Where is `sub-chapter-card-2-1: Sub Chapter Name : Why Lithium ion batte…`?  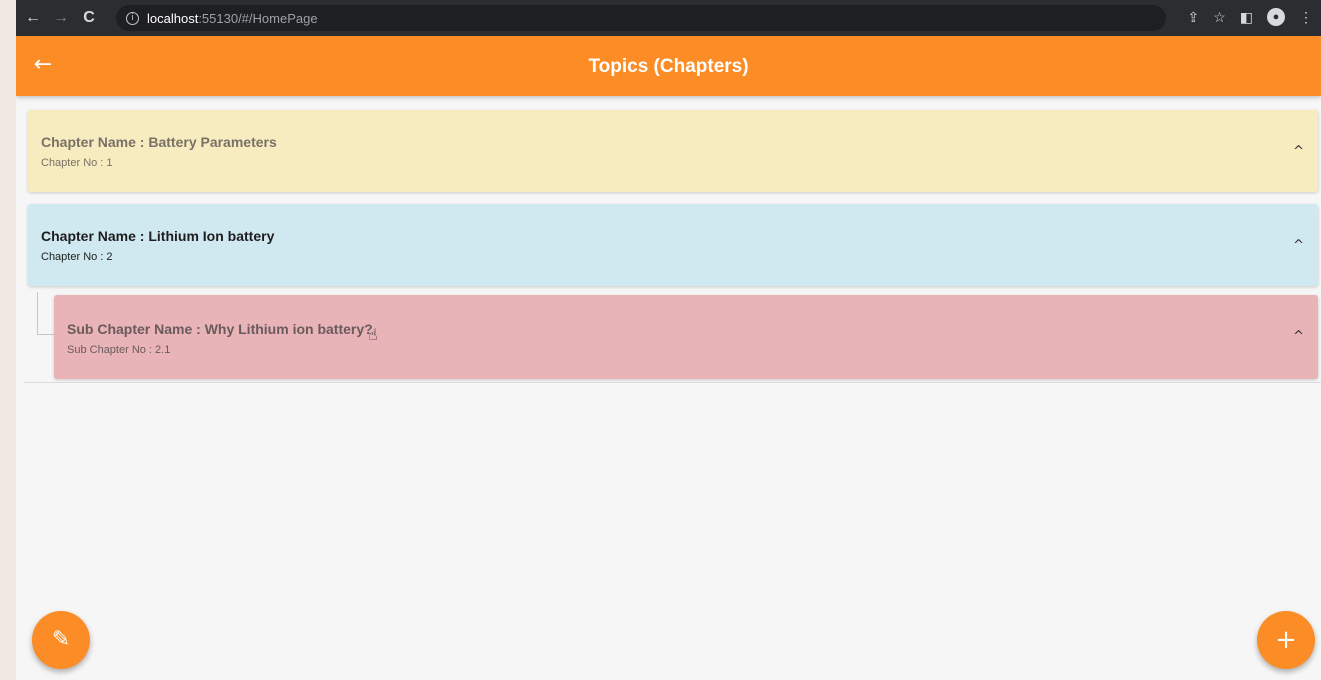
sub-chapter-card-2-1: Sub Chapter Name : Why Lithium ion batte… is located at coordinates (686, 337).